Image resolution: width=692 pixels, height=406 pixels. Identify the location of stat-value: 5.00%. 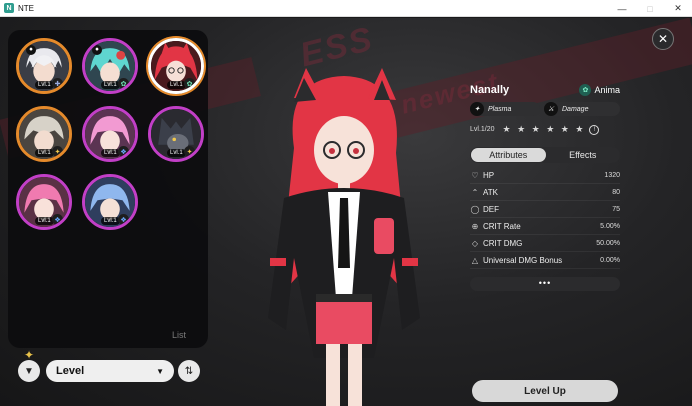
(610, 226).